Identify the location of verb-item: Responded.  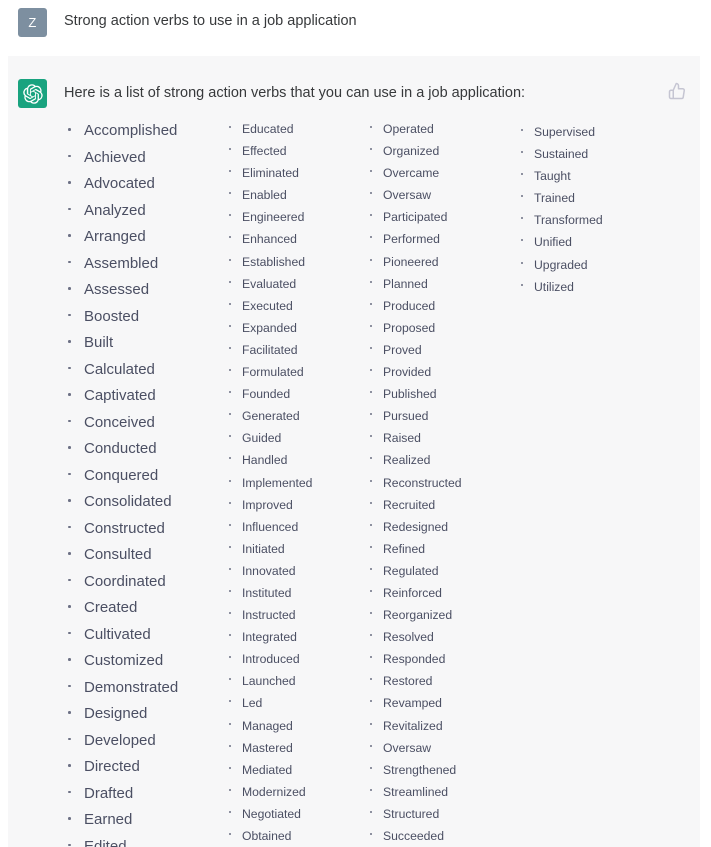
(414, 659).